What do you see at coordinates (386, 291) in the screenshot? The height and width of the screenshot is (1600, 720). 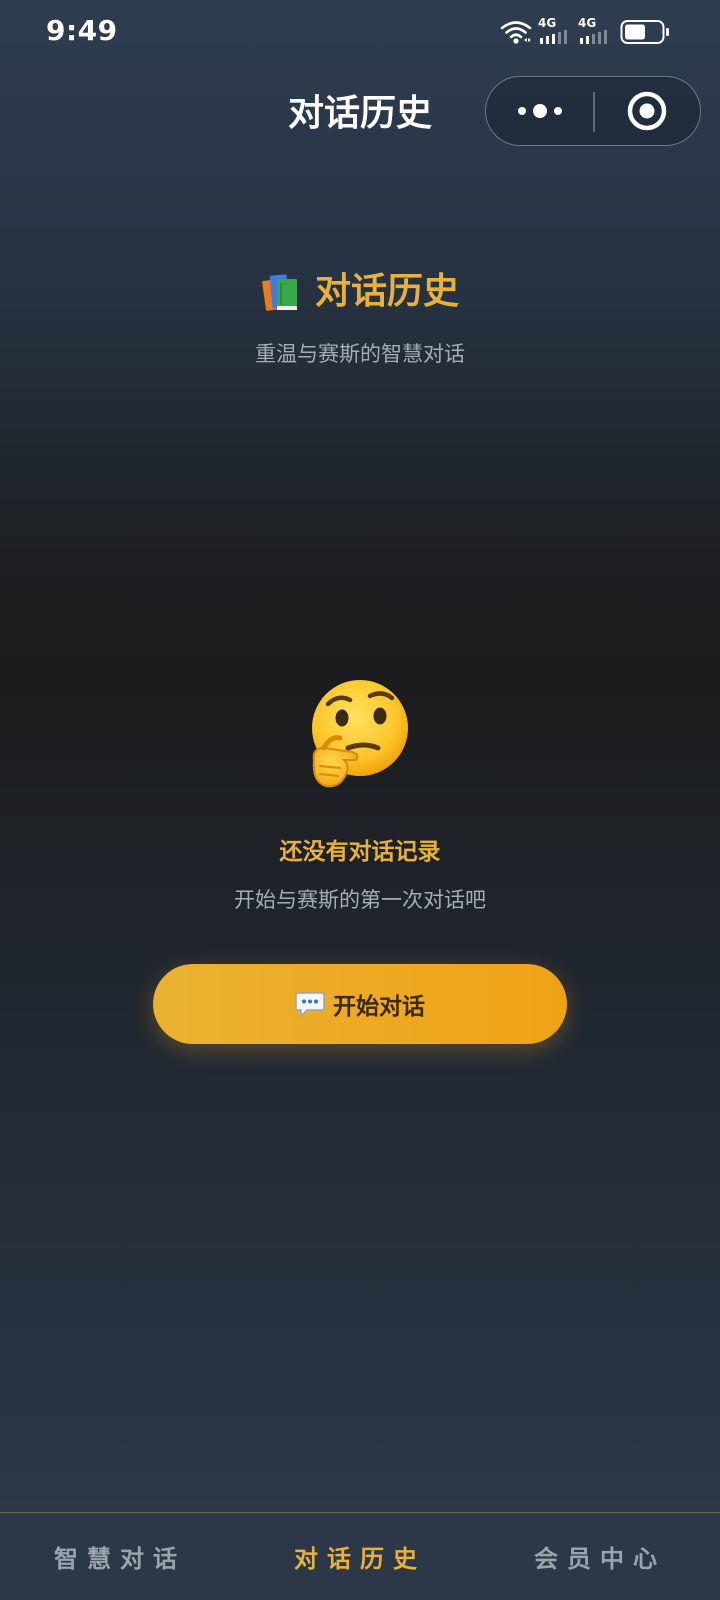 I see `page-heading: 对话历史` at bounding box center [386, 291].